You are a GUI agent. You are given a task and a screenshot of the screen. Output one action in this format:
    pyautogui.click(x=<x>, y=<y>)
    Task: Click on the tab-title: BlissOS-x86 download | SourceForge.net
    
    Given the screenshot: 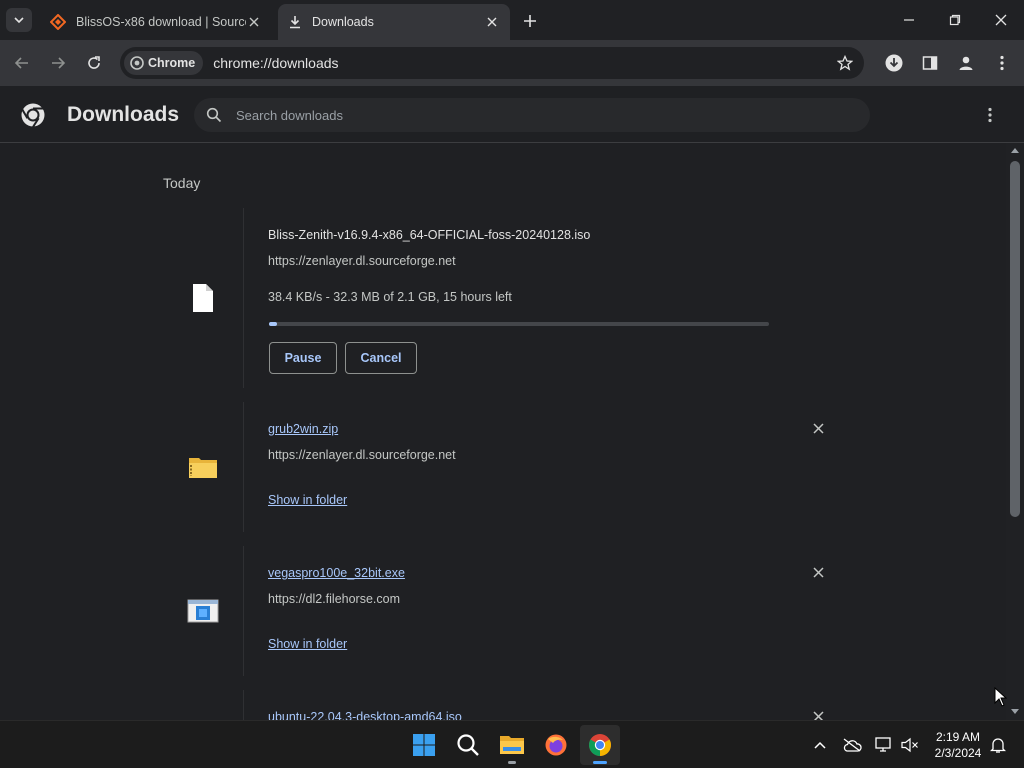 What is the action you would take?
    pyautogui.click(x=161, y=22)
    